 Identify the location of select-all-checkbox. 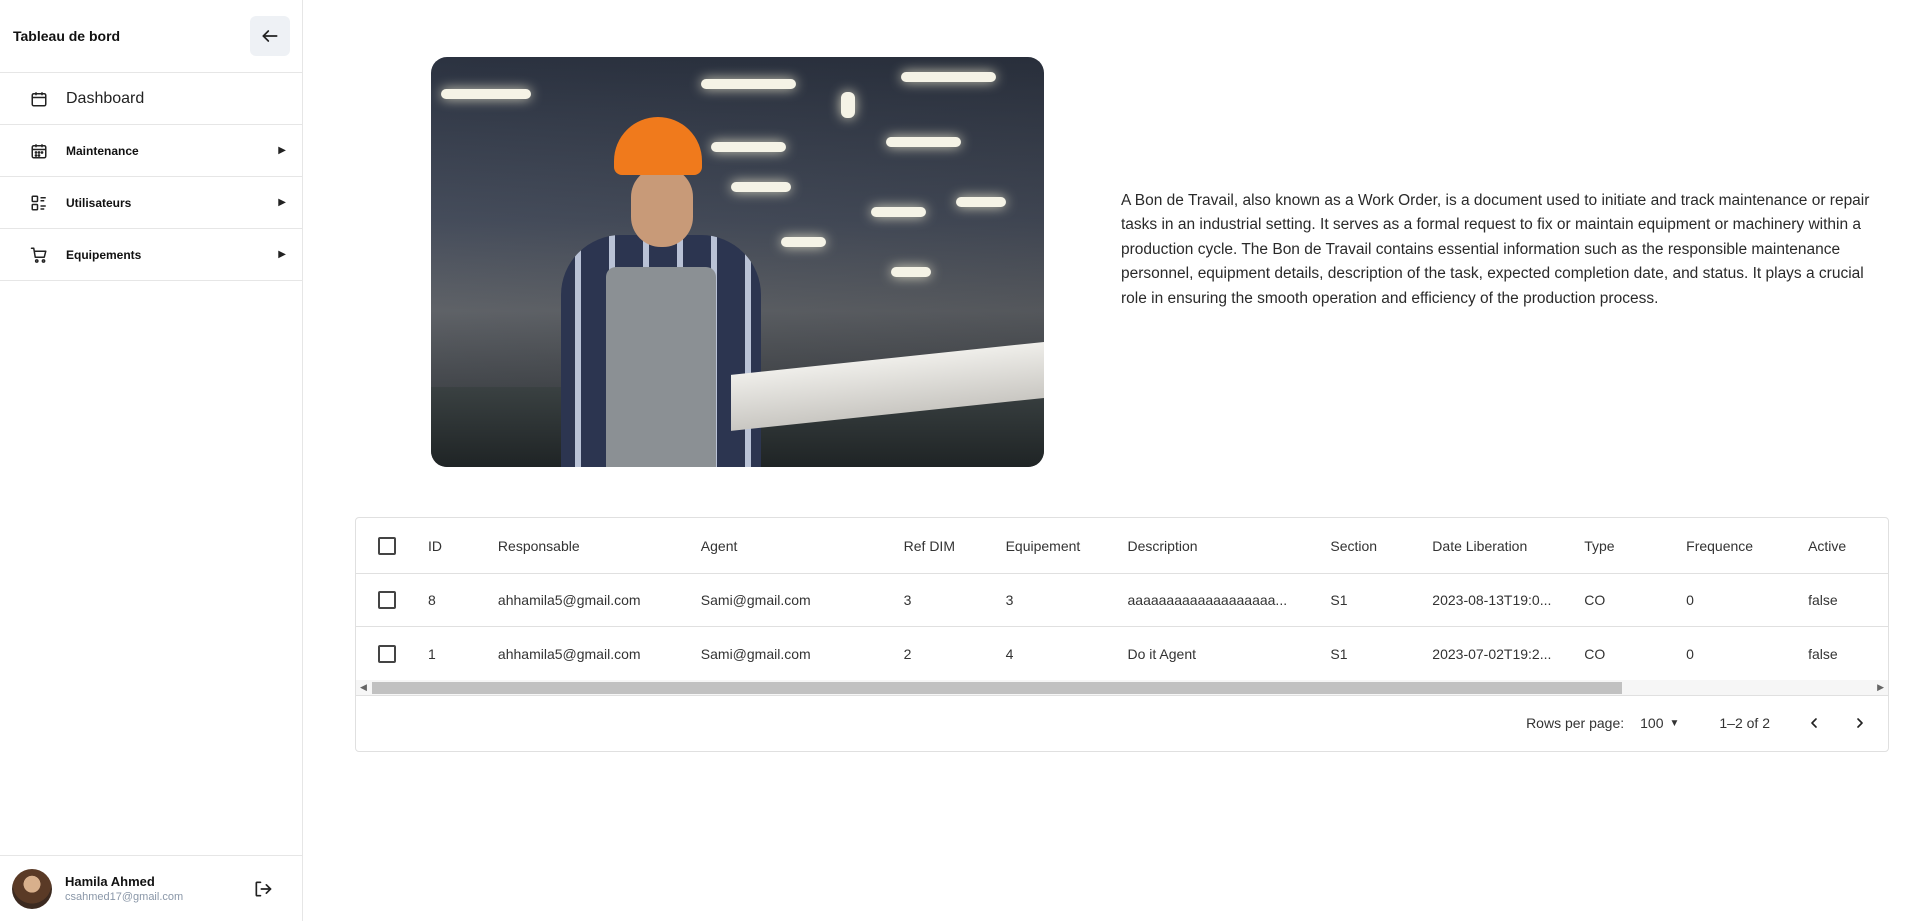
(386, 545).